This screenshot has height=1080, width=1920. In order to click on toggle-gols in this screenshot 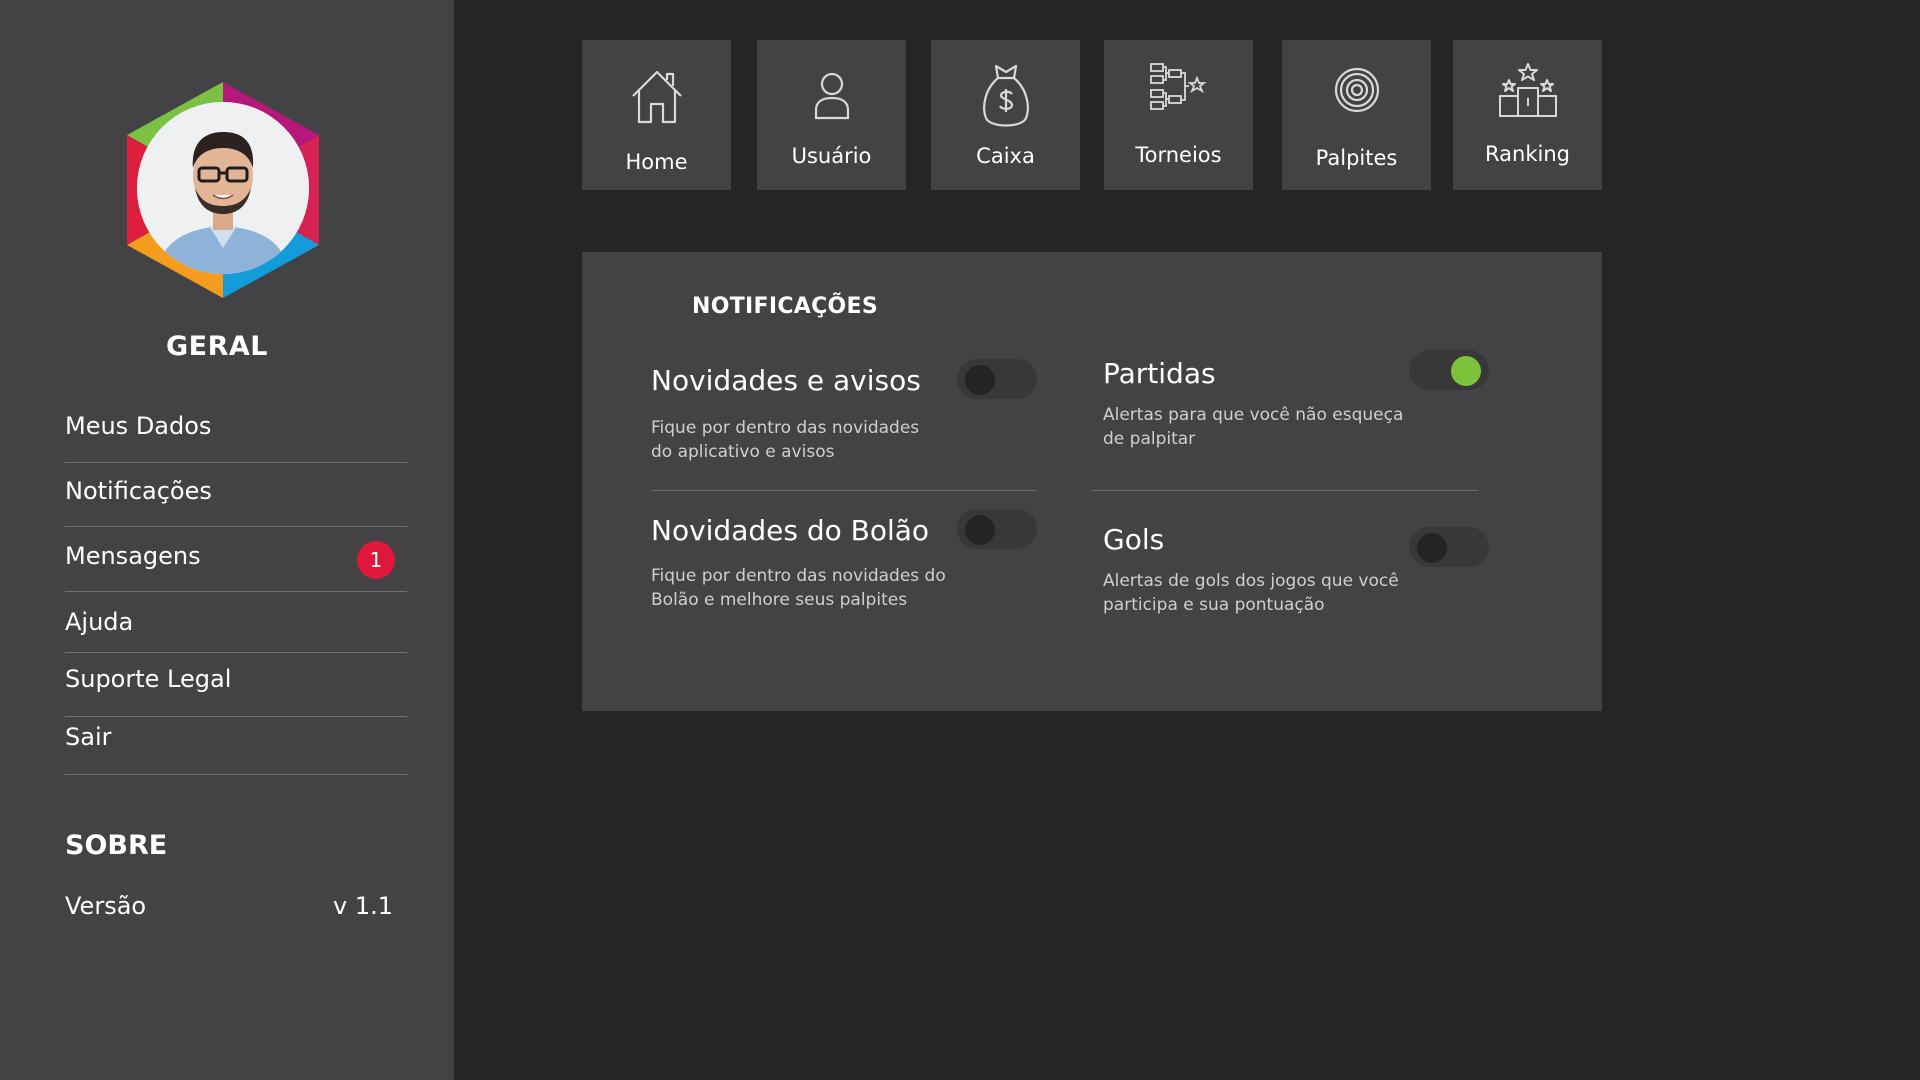, I will do `click(1449, 547)`.